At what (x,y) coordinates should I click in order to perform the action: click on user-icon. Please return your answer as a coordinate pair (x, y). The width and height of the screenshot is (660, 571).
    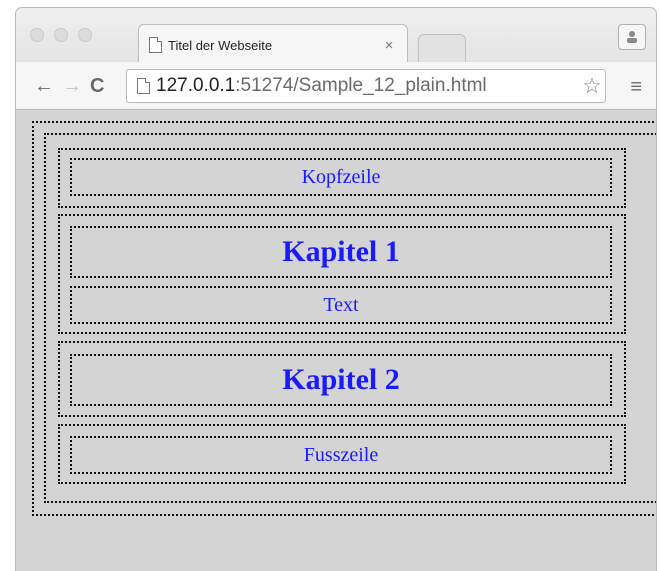
    Looking at the image, I should click on (632, 37).